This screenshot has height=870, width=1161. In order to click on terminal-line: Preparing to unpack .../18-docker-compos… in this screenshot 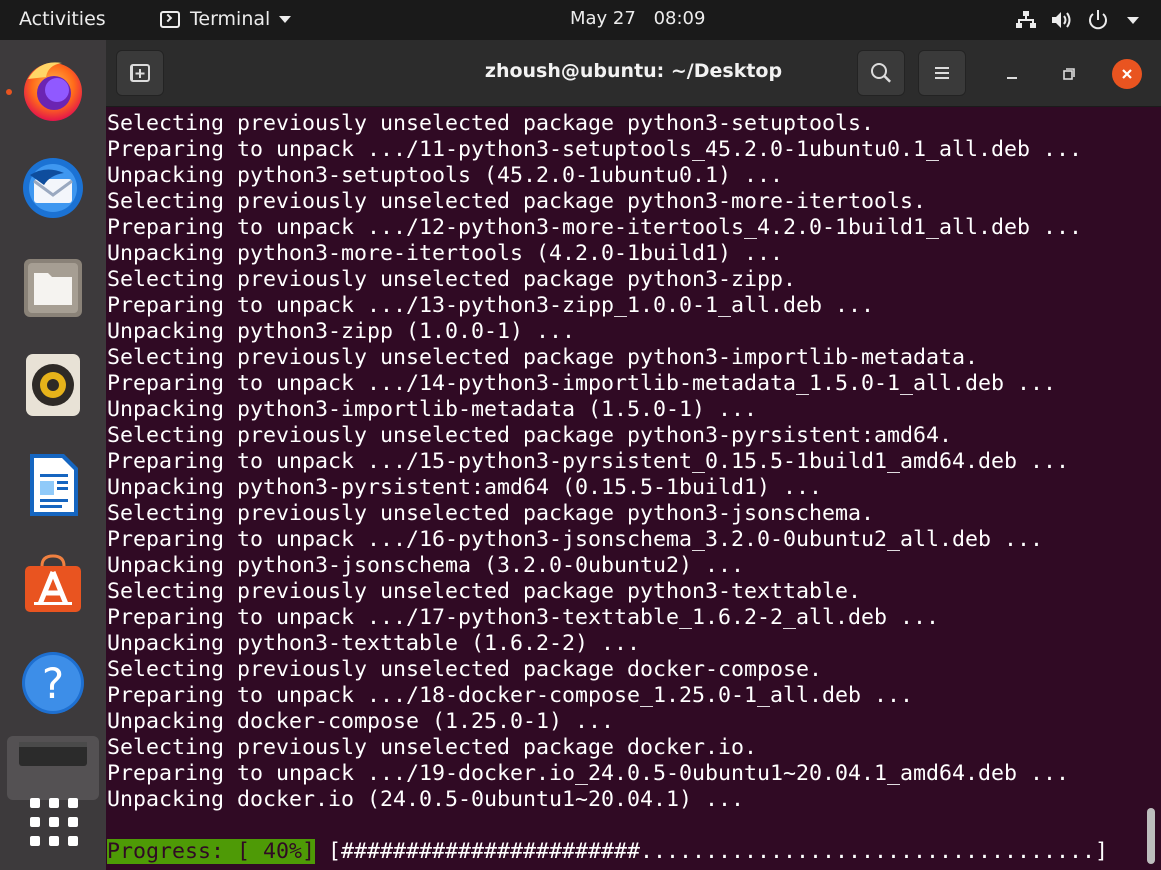, I will do `click(510, 695)`.